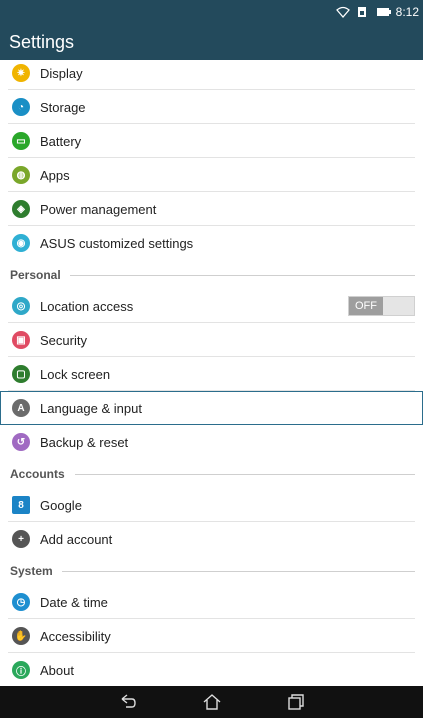 The width and height of the screenshot is (423, 718). Describe the element at coordinates (211, 340) in the screenshot. I see `settings-item-security: ▣ Security` at that location.